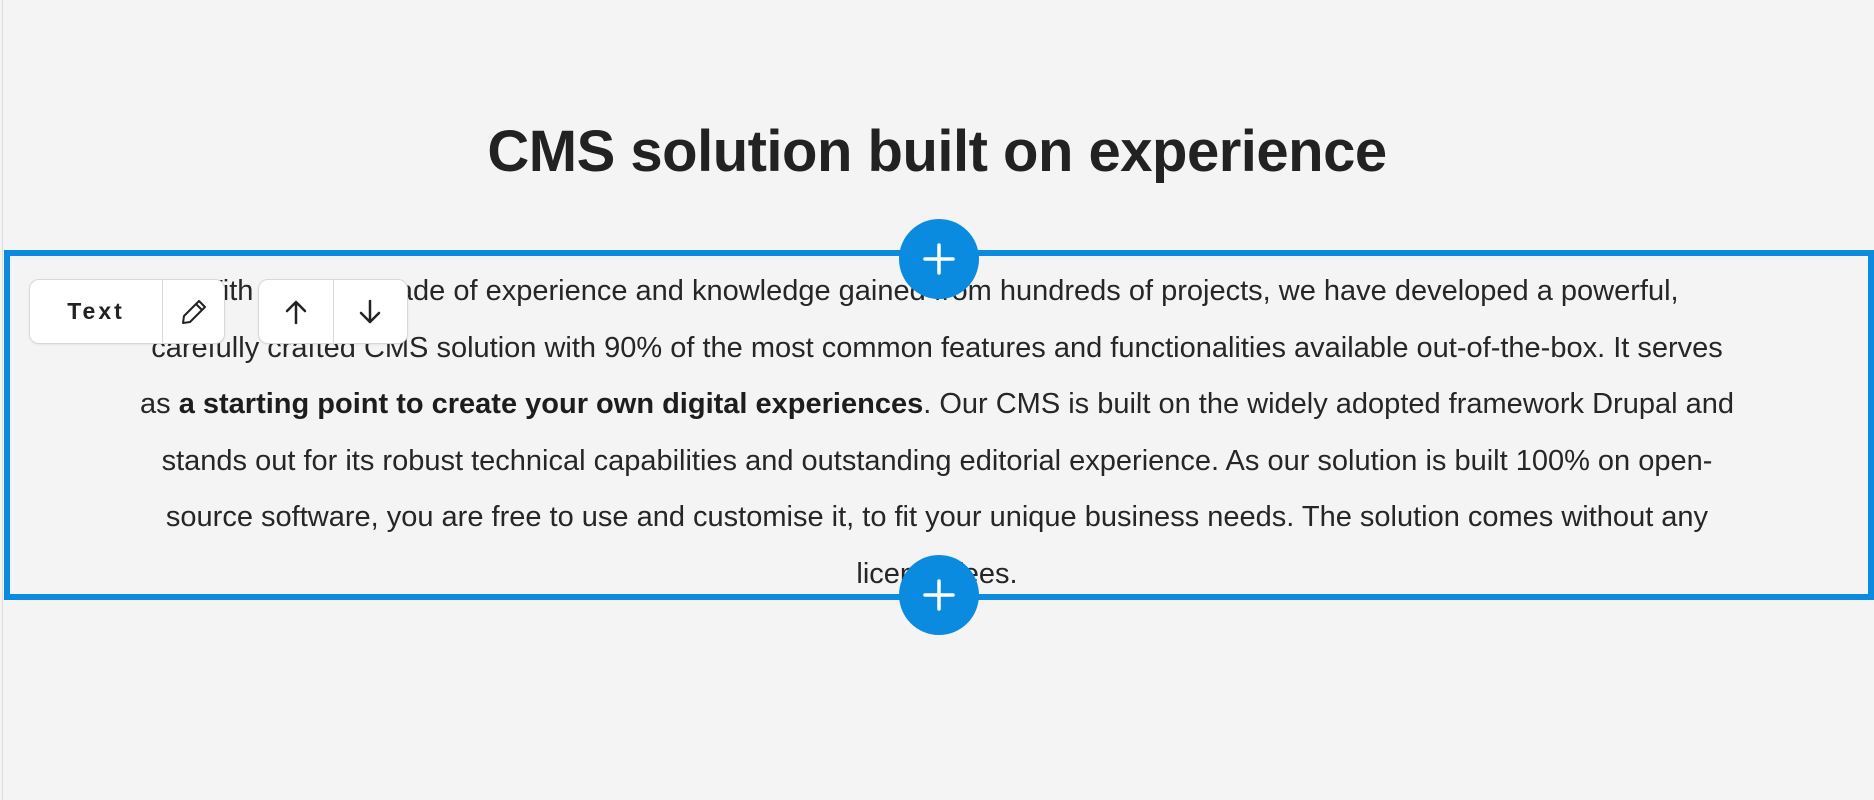  I want to click on edit-block-button, so click(193, 311).